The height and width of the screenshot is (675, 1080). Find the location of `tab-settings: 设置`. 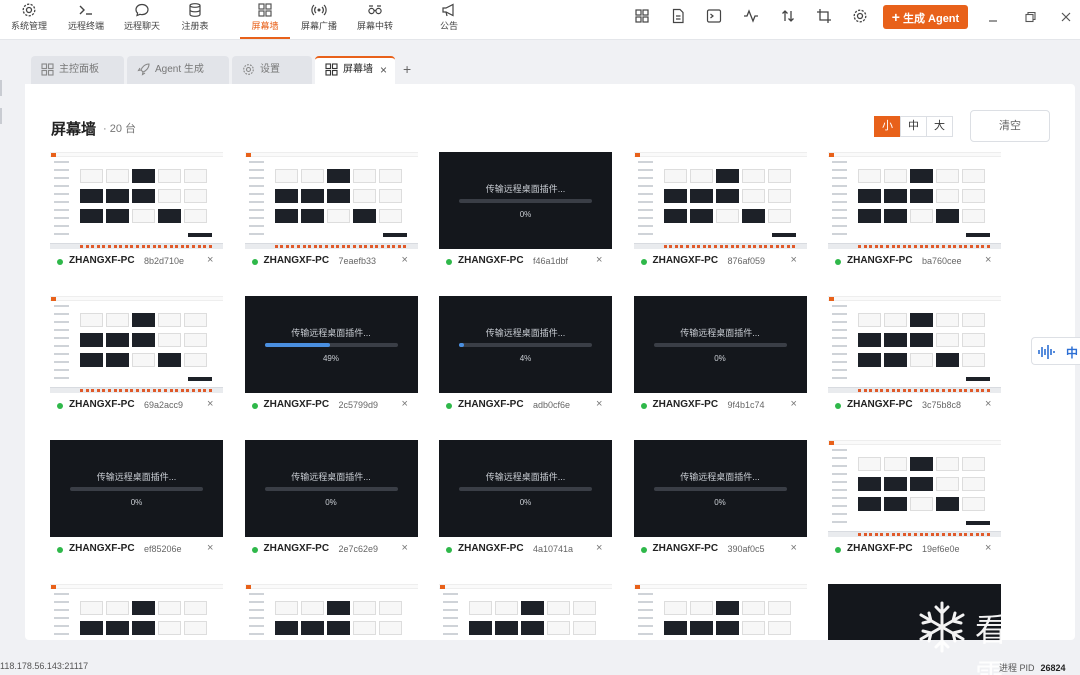

tab-settings: 设置 is located at coordinates (272, 70).